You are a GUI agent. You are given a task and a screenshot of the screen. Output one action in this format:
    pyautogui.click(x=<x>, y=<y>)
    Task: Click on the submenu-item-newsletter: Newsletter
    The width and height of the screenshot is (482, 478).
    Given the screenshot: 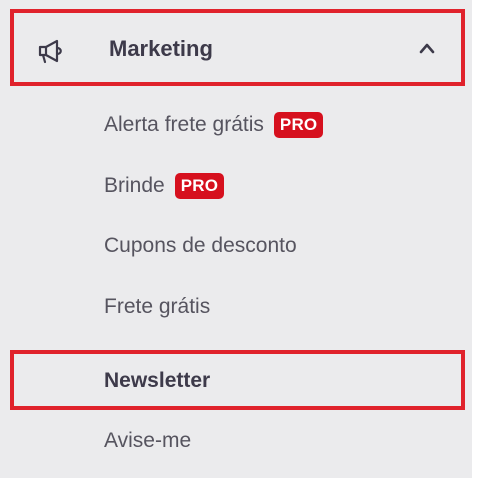 What is the action you would take?
    pyautogui.click(x=237, y=380)
    